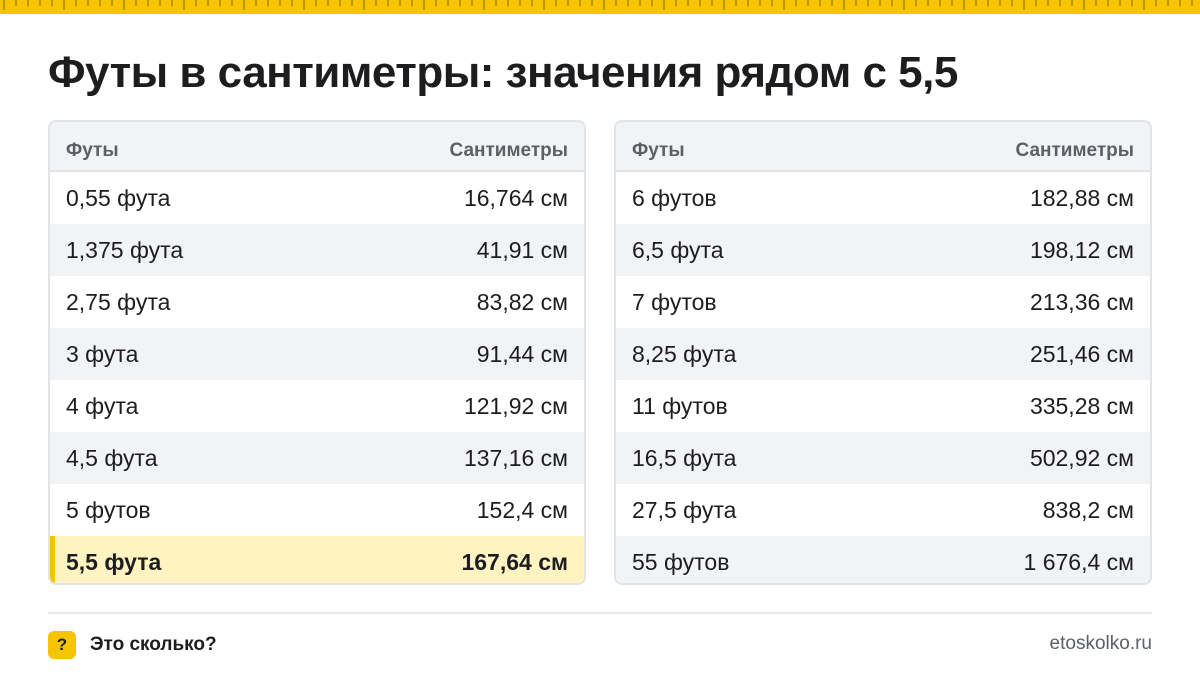  Describe the element at coordinates (684, 353) in the screenshot. I see `cell-feet: 8,25 фута` at that location.